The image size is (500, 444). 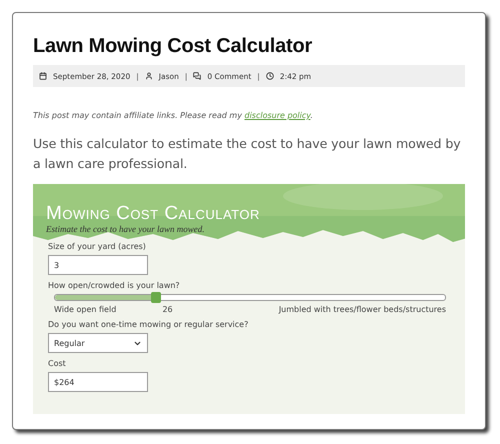 I want to click on calculator-title: Mowing Cost Calculator, so click(x=153, y=214).